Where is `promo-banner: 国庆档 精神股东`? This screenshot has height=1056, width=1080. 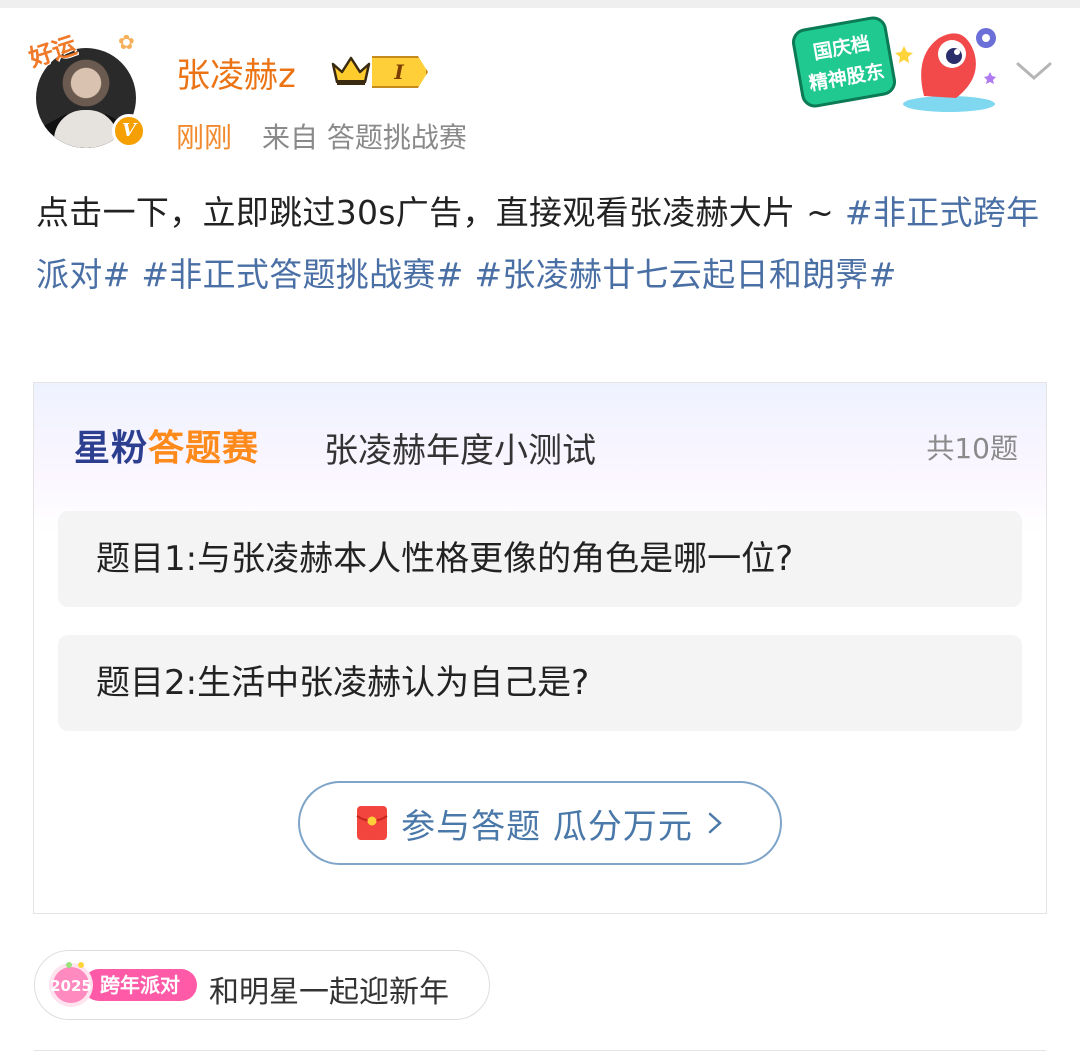
promo-banner: 国庆档 精神股东 is located at coordinates (899, 66).